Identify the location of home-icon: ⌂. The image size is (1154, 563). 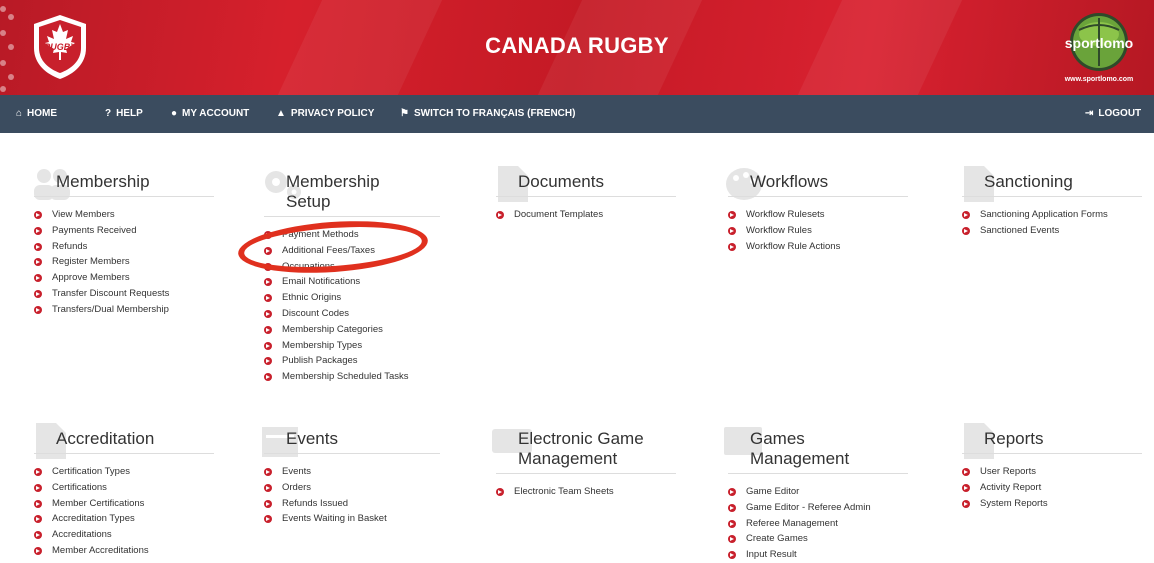
(19, 113).